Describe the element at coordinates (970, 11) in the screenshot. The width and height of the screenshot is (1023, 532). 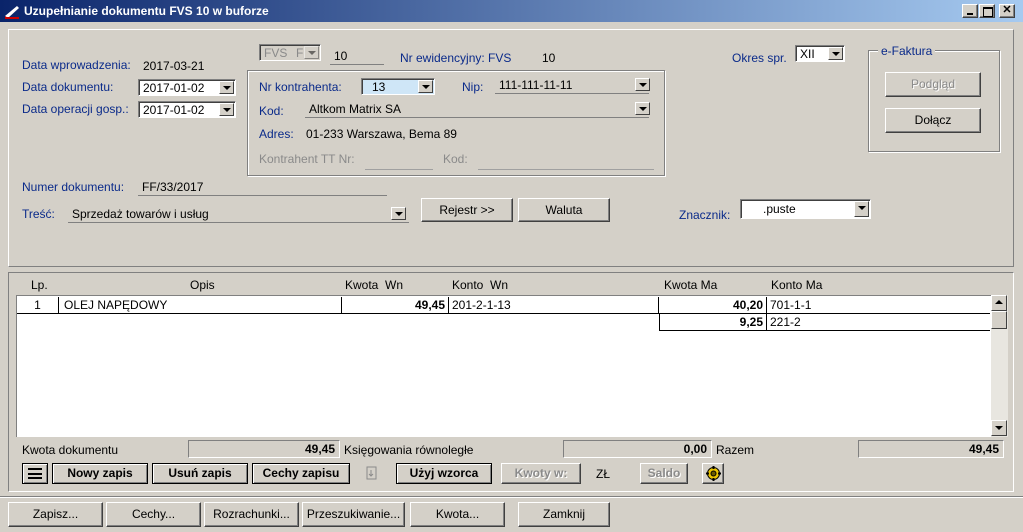
I see `minimize-button` at that location.